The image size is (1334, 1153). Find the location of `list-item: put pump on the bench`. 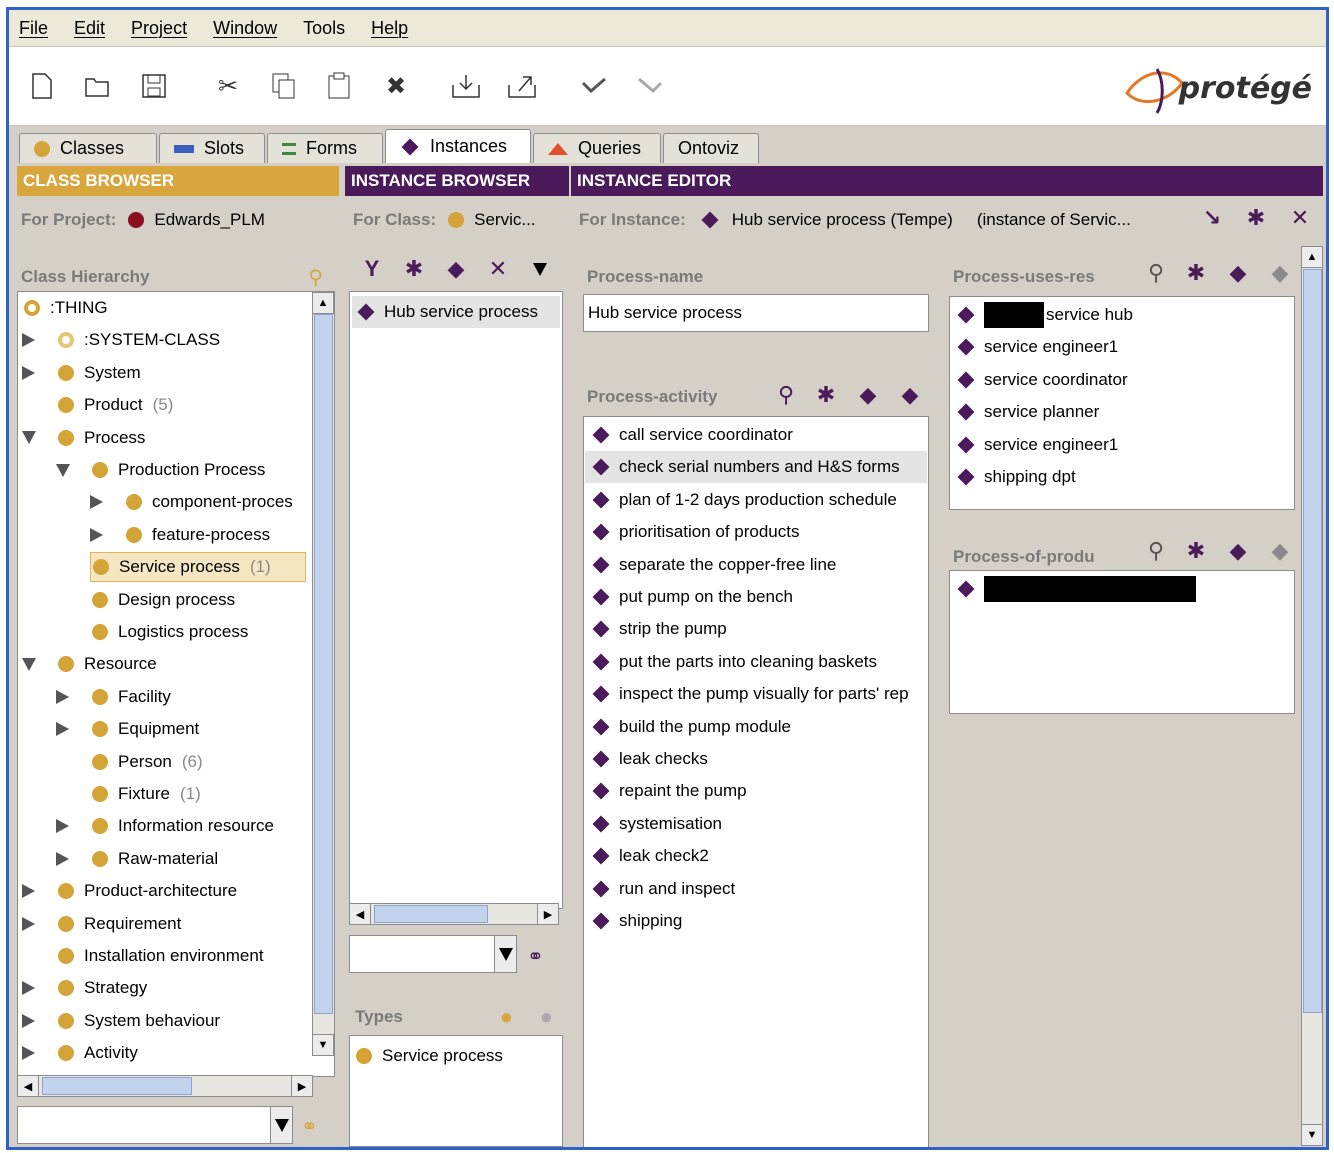

list-item: put pump on the bench is located at coordinates (756, 597).